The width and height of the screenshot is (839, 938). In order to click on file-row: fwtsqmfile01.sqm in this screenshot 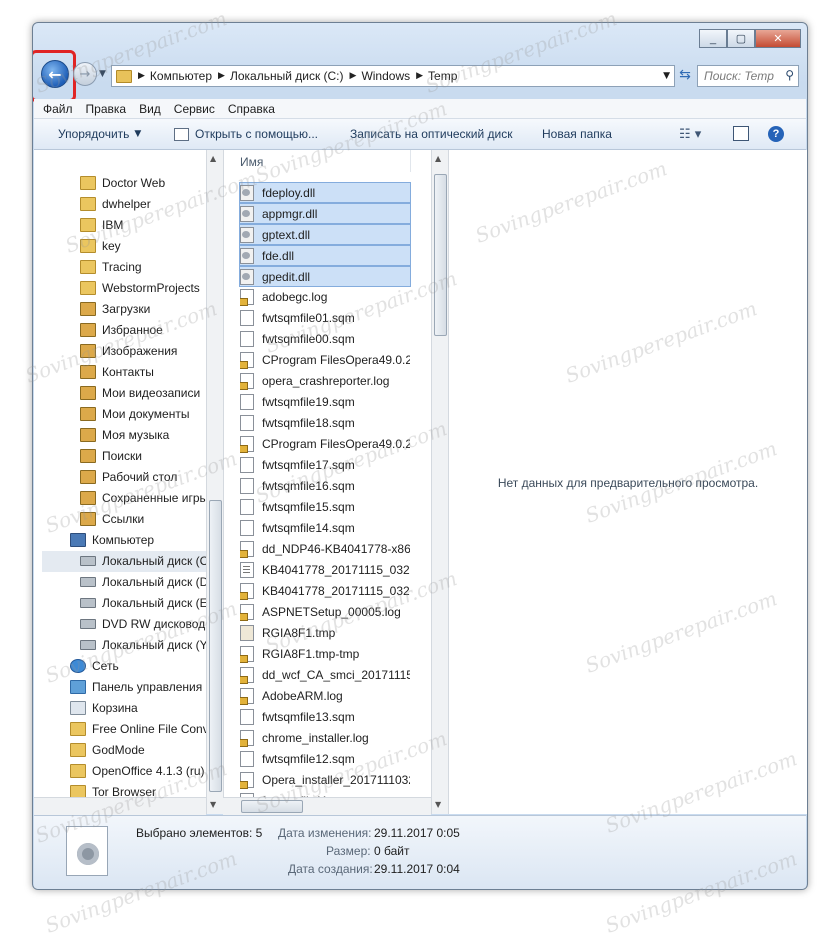, I will do `click(325, 318)`.